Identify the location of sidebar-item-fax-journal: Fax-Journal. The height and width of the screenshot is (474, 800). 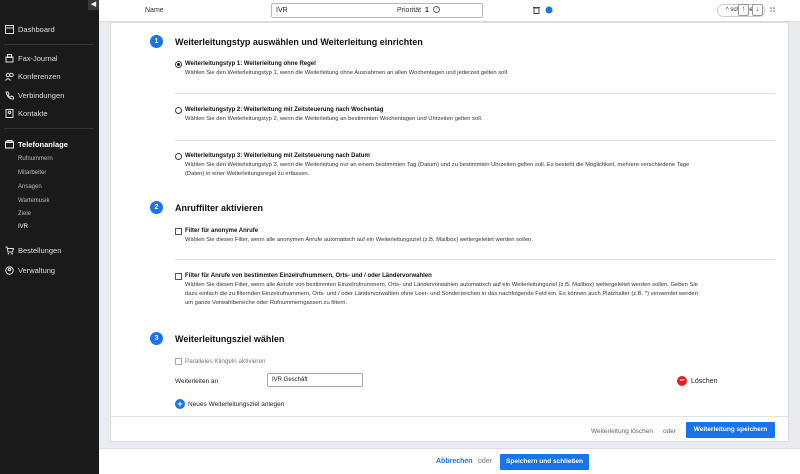
(31, 58).